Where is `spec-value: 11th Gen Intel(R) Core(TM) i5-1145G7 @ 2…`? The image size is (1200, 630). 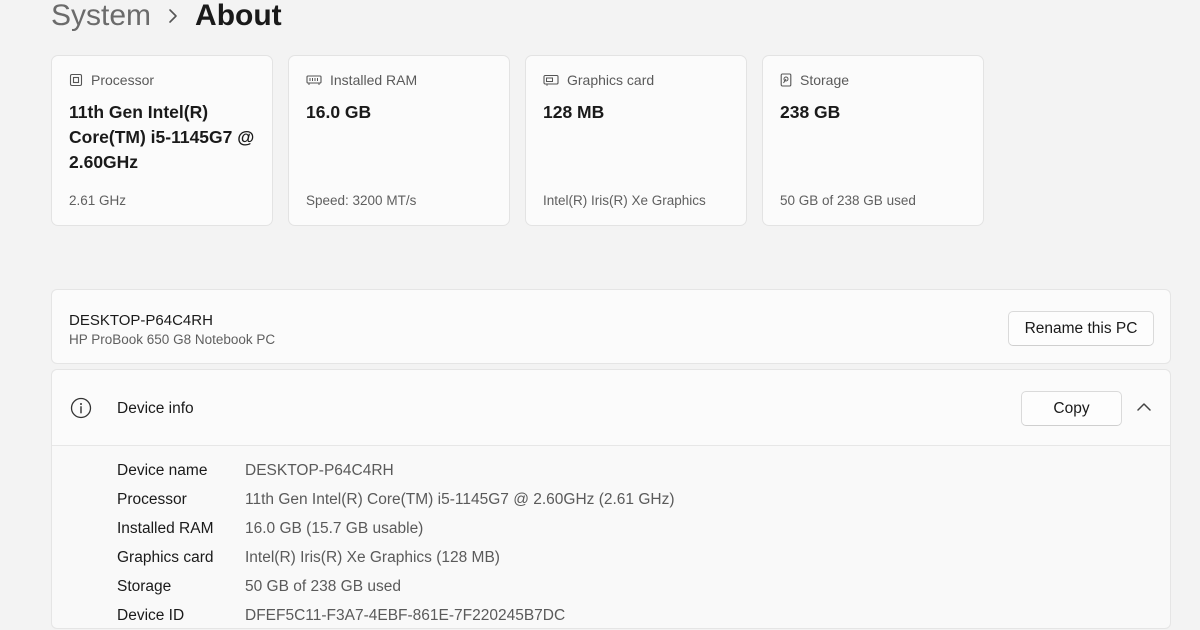
spec-value: 11th Gen Intel(R) Core(TM) i5-1145G7 @ 2… is located at coordinates (460, 499).